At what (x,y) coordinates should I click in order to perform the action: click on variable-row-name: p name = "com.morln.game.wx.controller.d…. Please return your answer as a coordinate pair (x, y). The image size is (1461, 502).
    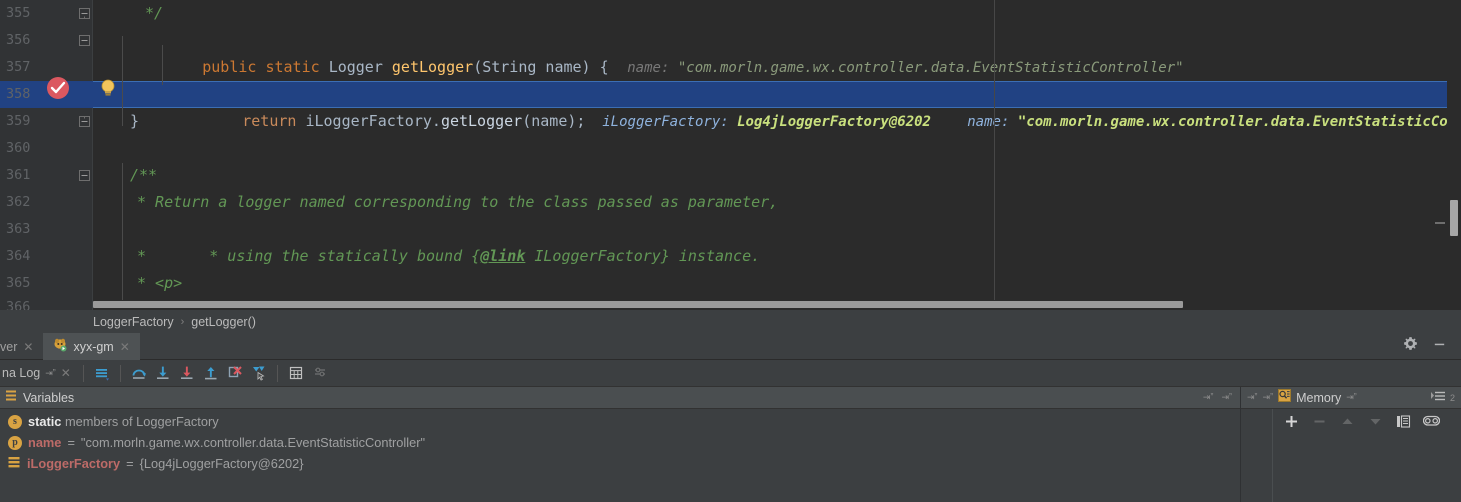
    Looking at the image, I should click on (620, 442).